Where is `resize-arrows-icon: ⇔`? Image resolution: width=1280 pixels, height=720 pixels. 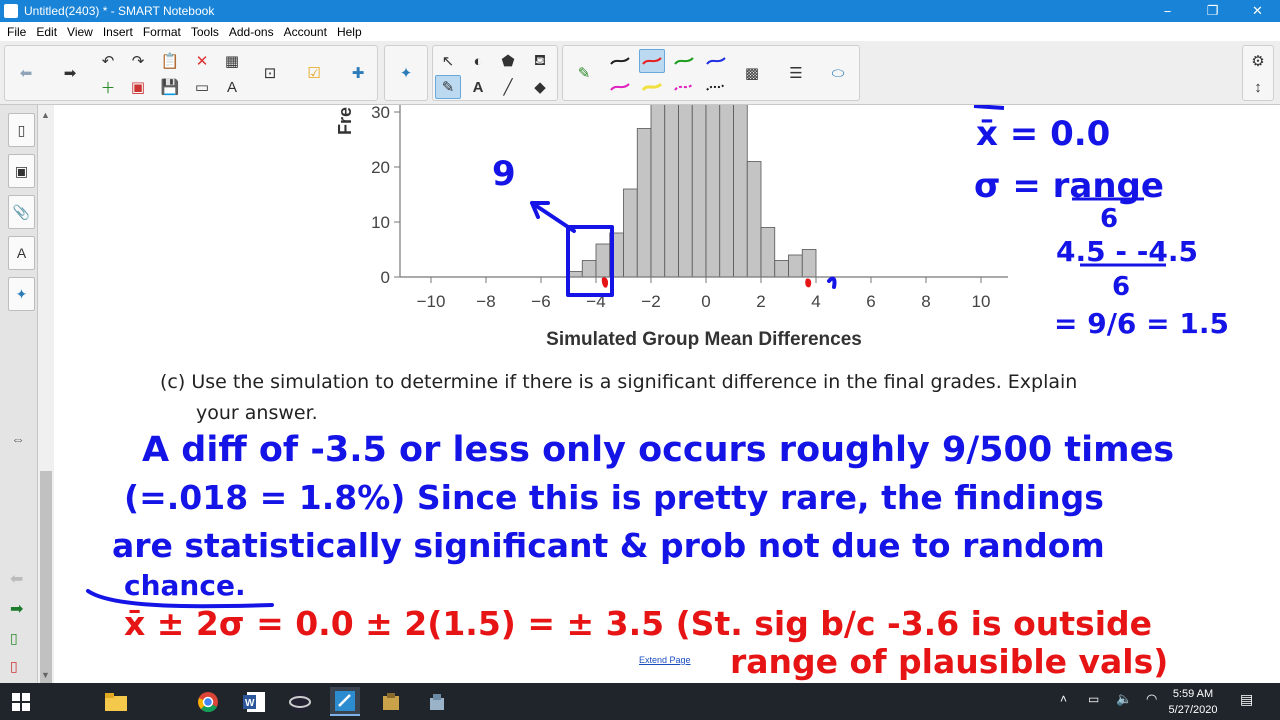
resize-arrows-icon: ⇔ is located at coordinates (18, 439).